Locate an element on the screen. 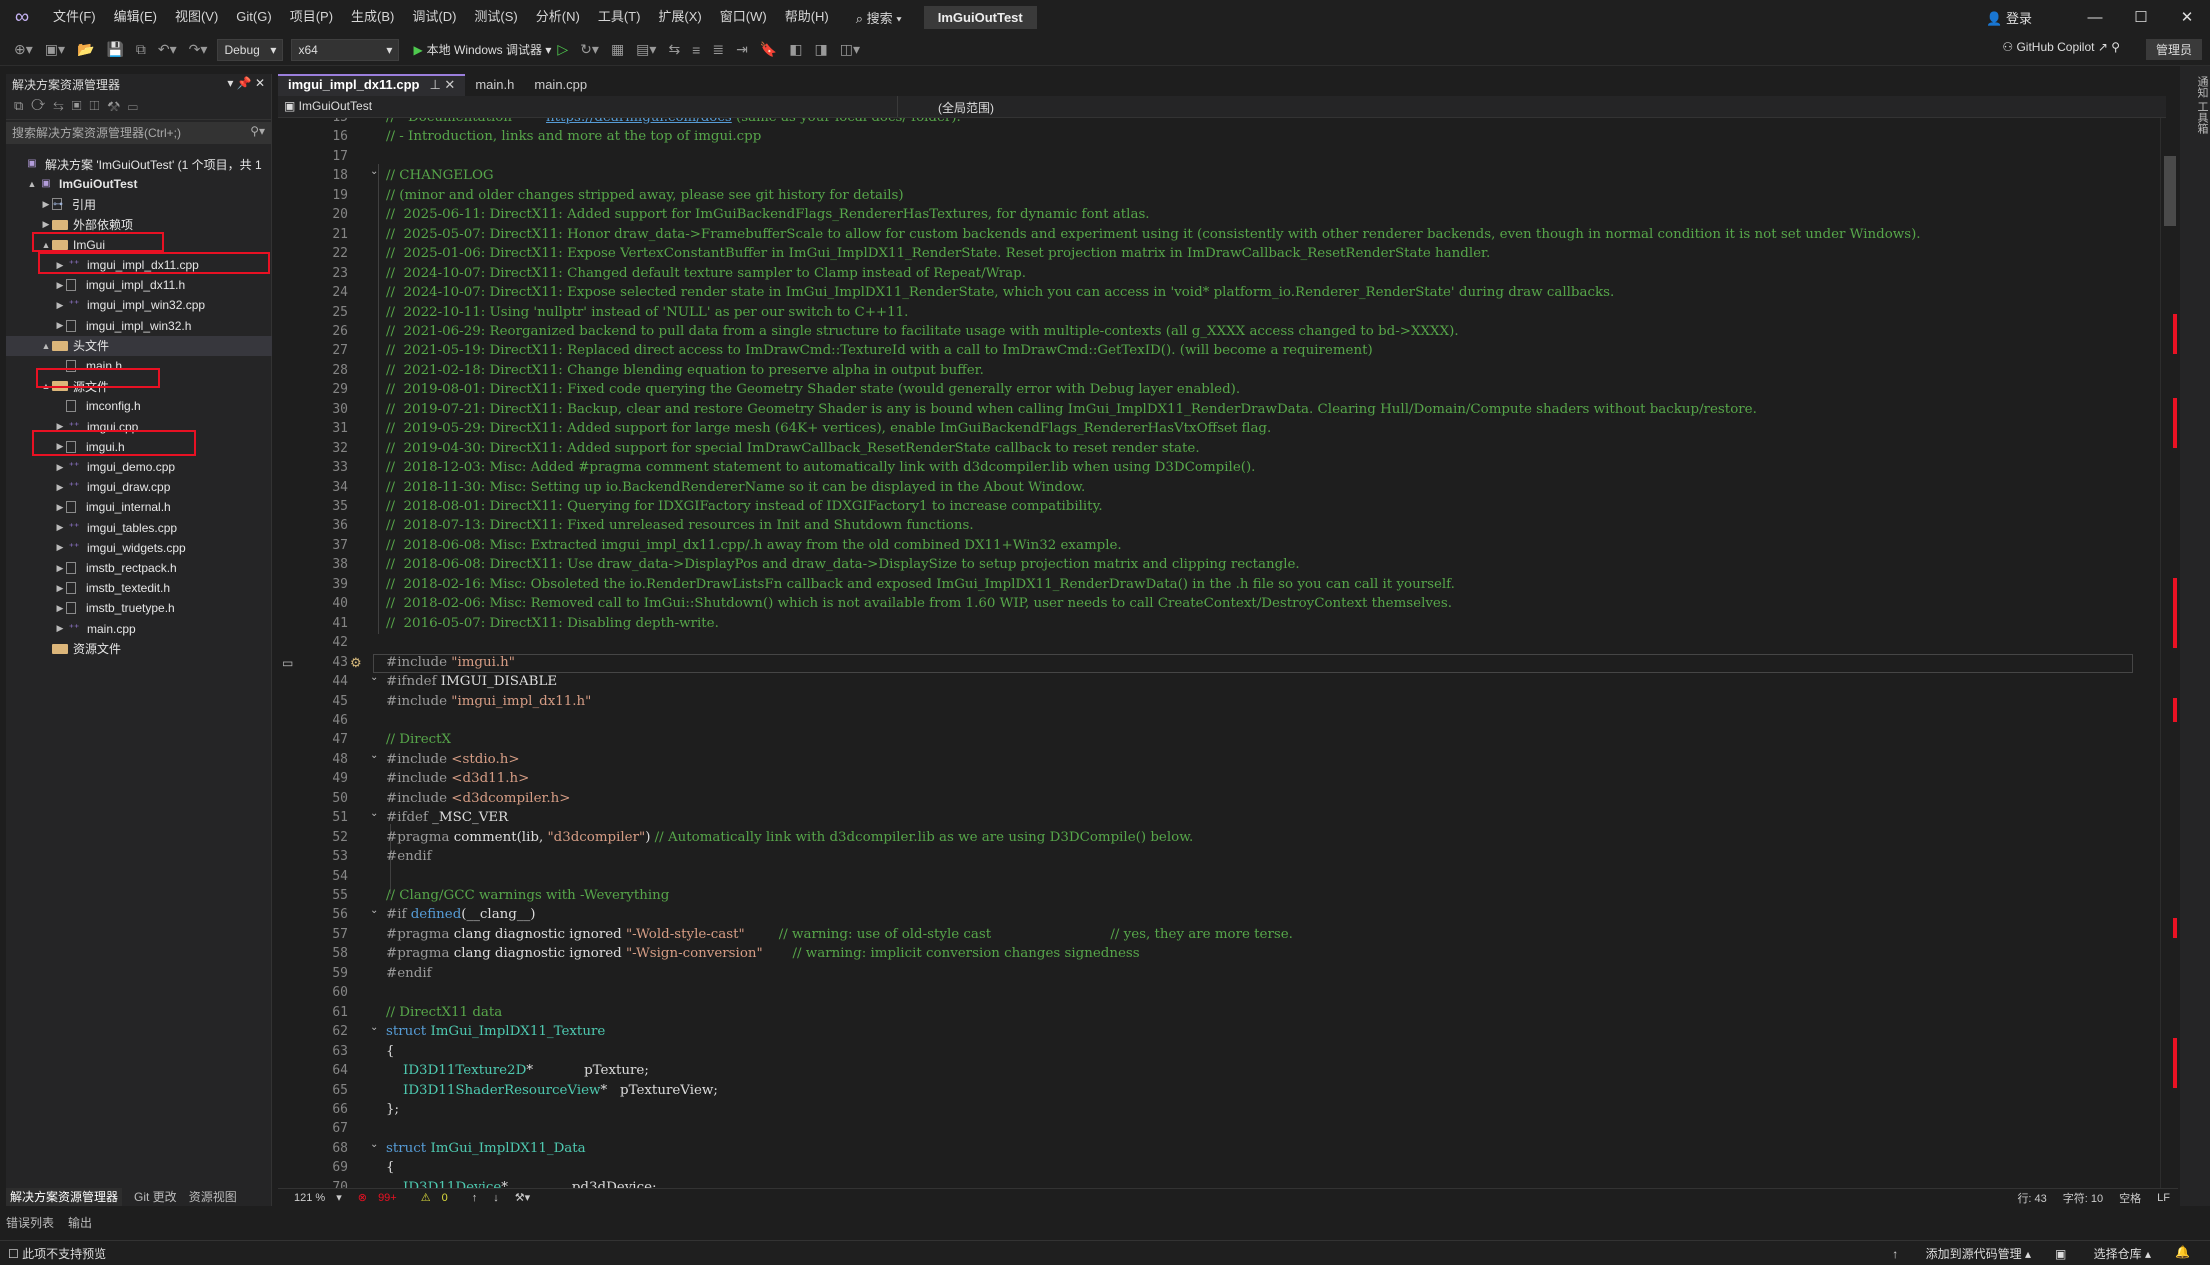 The height and width of the screenshot is (1265, 2210). scope-dropdown: (全局范围) is located at coordinates (1203, 106).